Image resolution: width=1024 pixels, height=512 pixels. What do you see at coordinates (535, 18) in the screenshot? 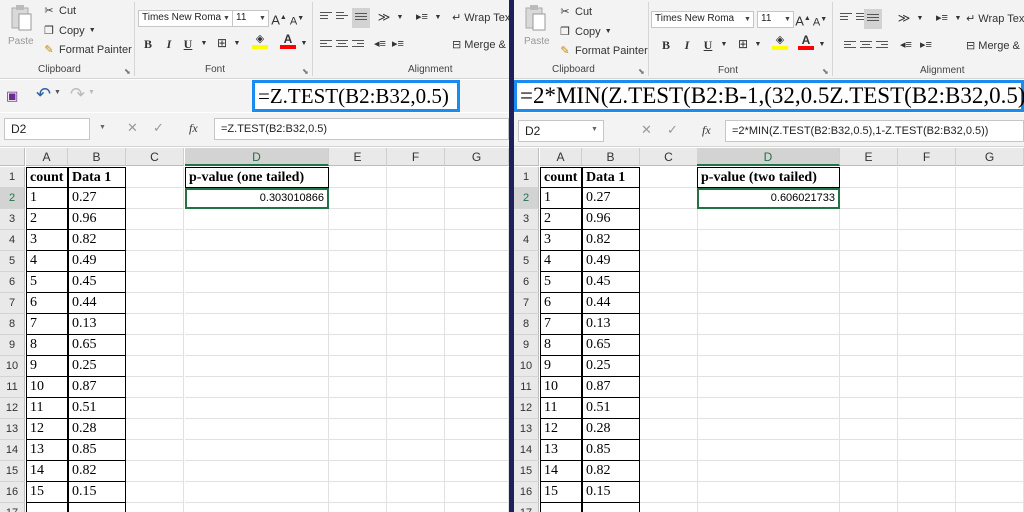
I see `paste-icon` at bounding box center [535, 18].